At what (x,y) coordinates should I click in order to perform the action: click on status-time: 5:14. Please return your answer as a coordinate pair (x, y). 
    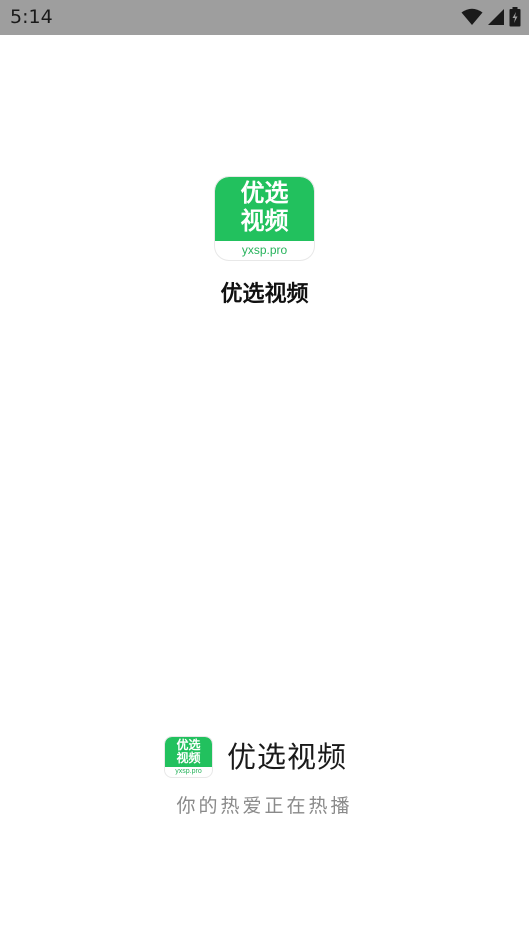
    Looking at the image, I should click on (31, 17).